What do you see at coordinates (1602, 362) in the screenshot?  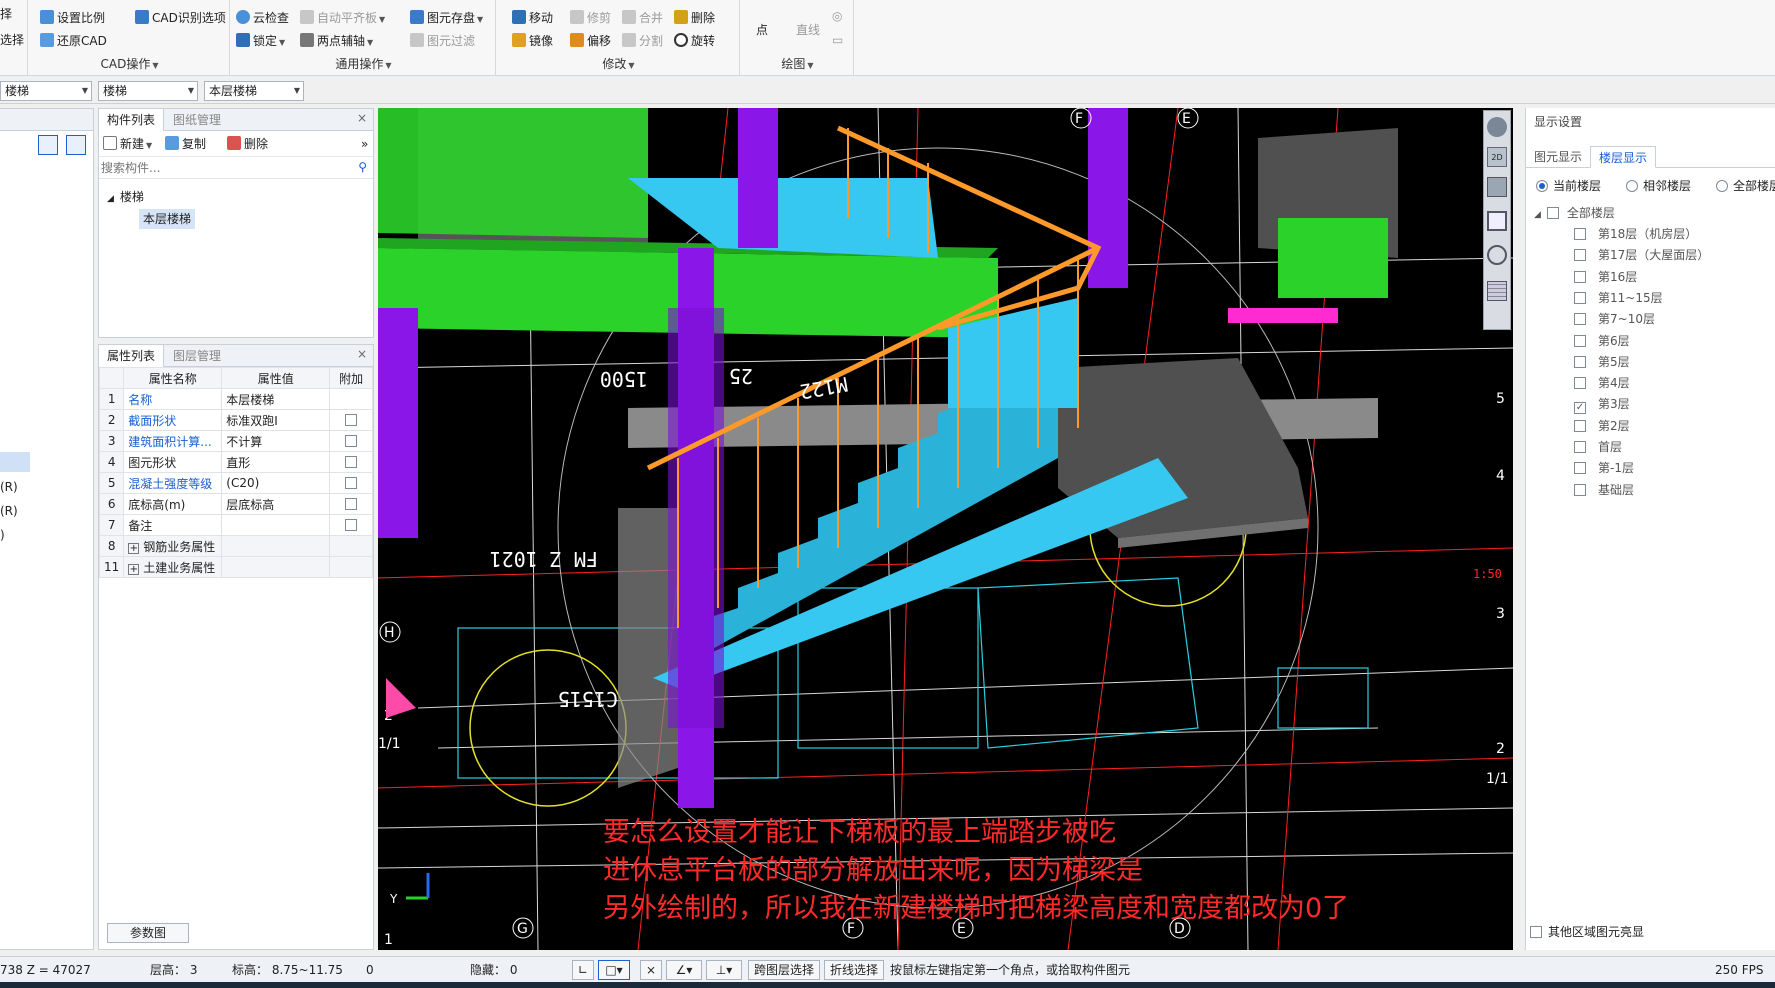 I see `floor-item: 第5层` at bounding box center [1602, 362].